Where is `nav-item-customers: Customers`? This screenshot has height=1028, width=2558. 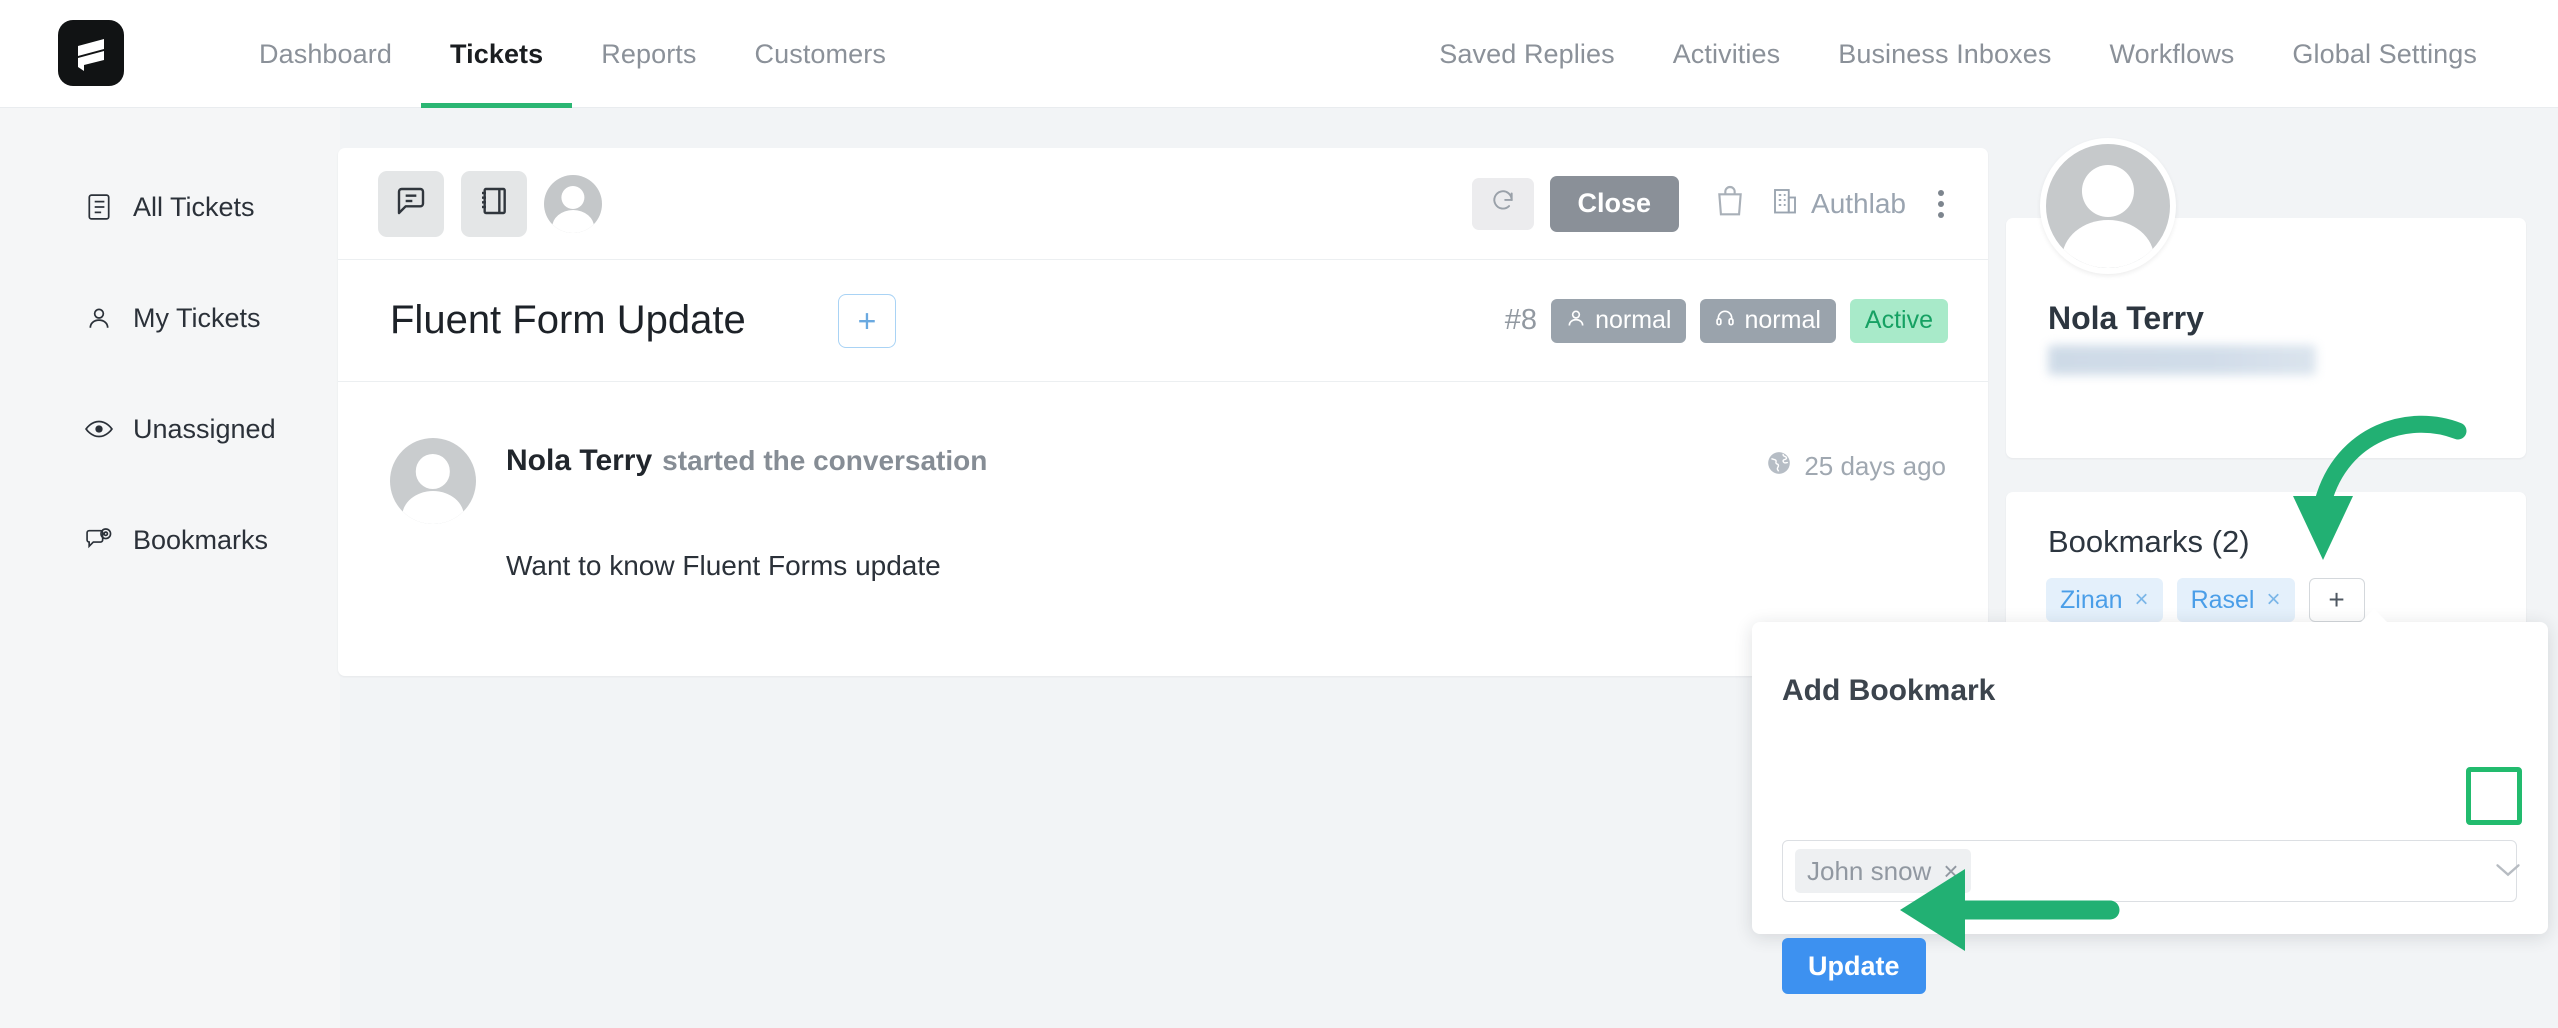
nav-item-customers: Customers is located at coordinates (820, 54).